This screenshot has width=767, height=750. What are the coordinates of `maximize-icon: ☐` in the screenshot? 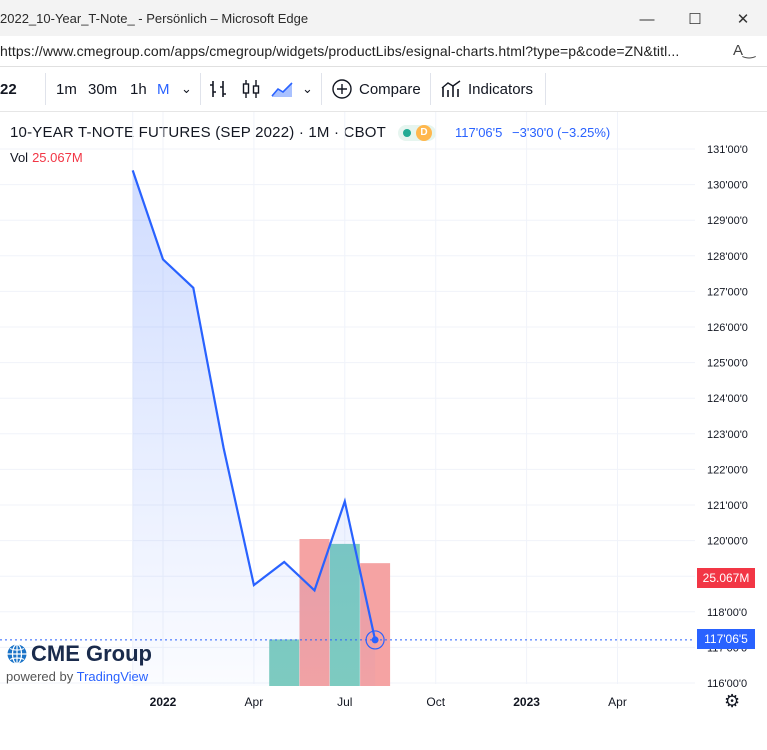 It's located at (695, 19).